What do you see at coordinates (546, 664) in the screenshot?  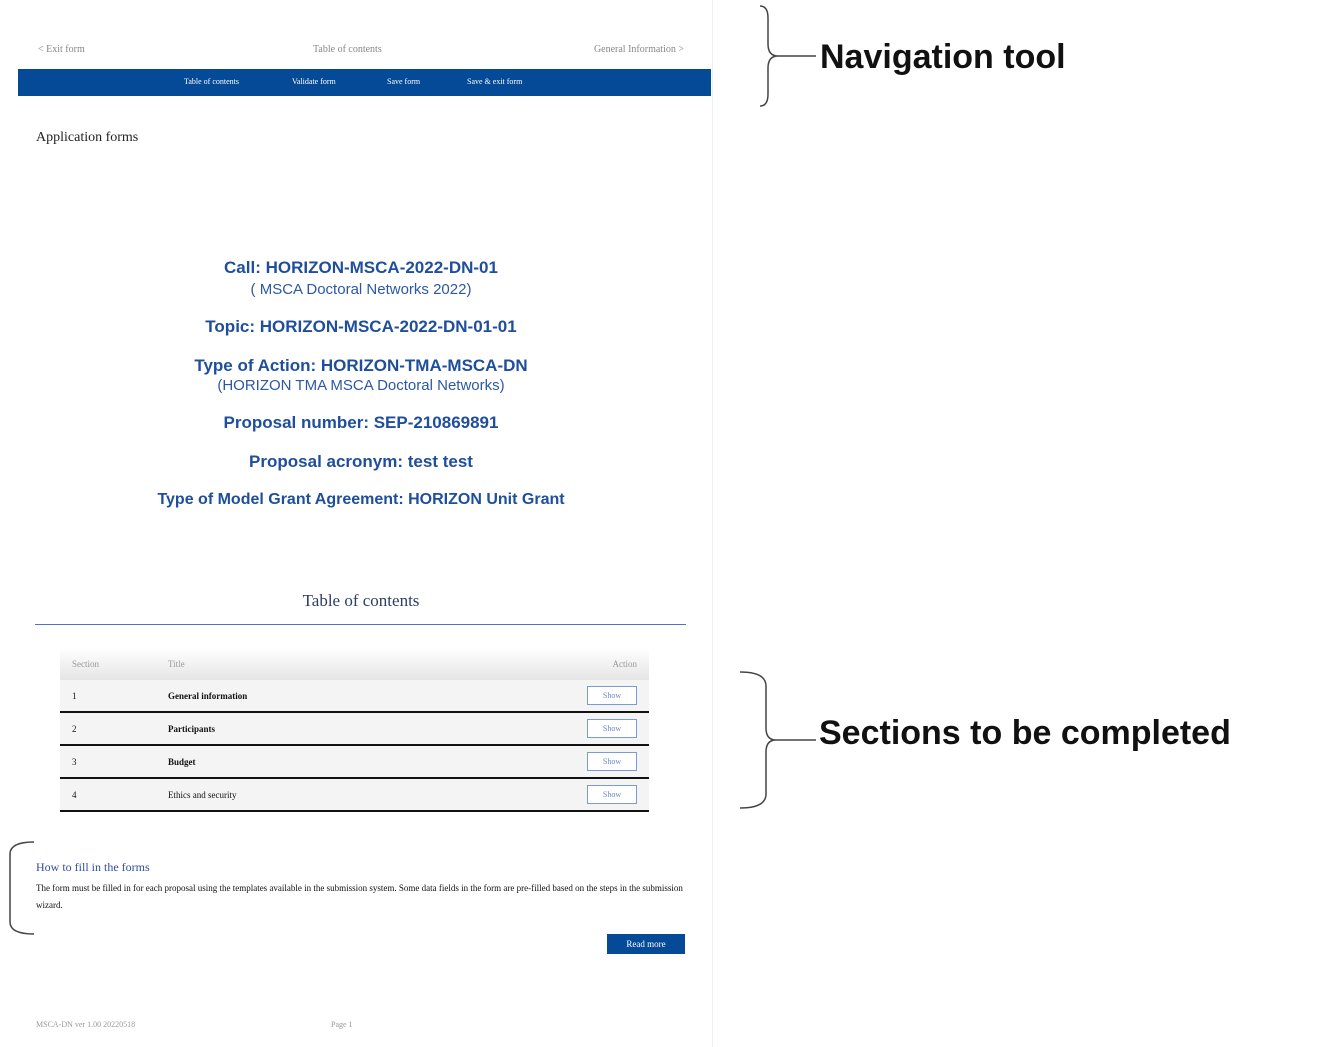 I see `col-action: Action` at bounding box center [546, 664].